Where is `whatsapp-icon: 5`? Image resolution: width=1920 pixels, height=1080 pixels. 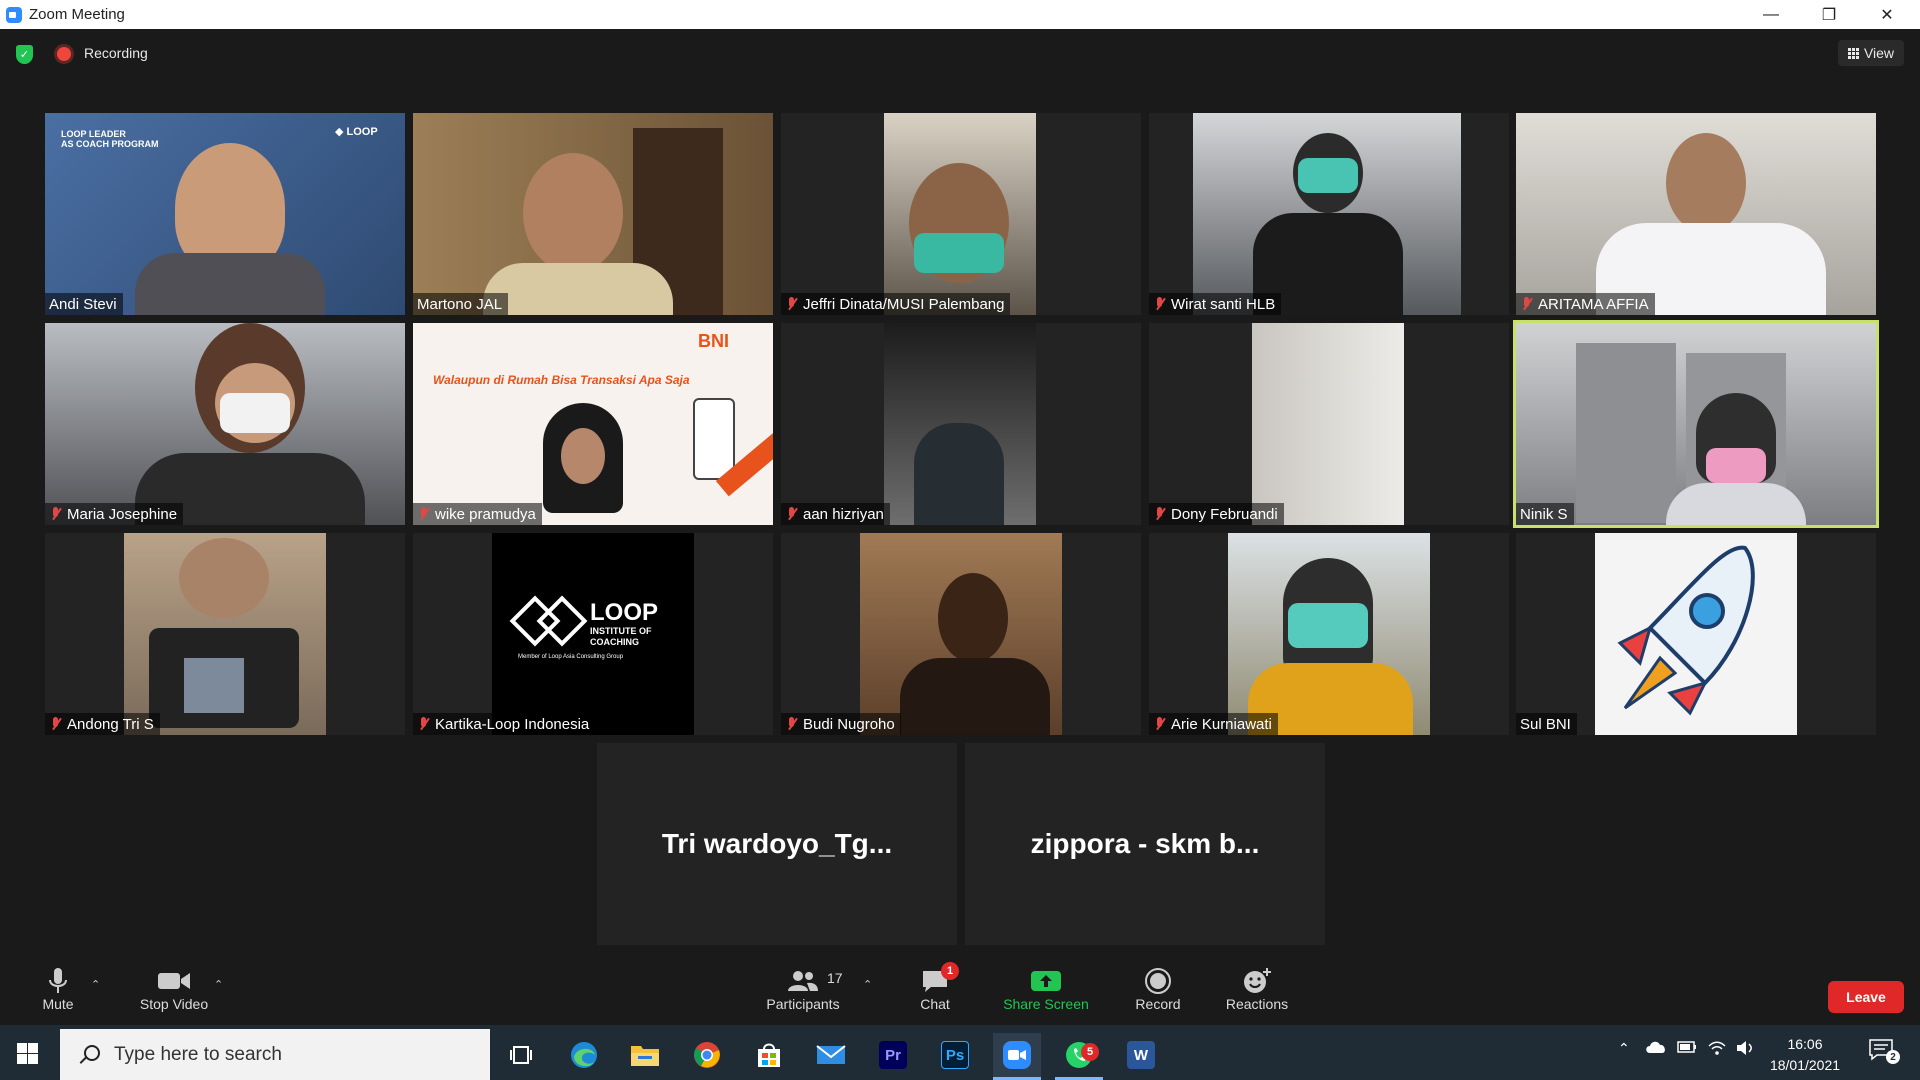 whatsapp-icon: 5 is located at coordinates (1079, 1056).